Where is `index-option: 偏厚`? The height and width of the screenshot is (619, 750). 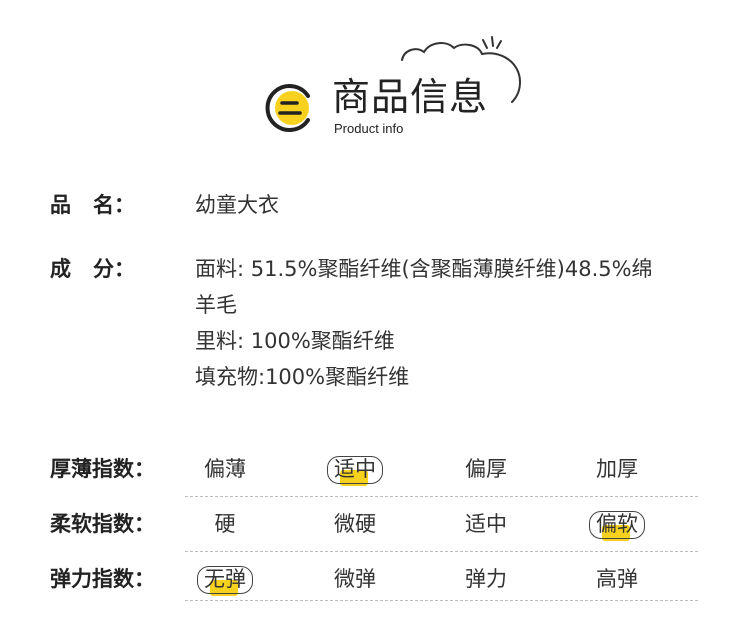 index-option: 偏厚 is located at coordinates (486, 469).